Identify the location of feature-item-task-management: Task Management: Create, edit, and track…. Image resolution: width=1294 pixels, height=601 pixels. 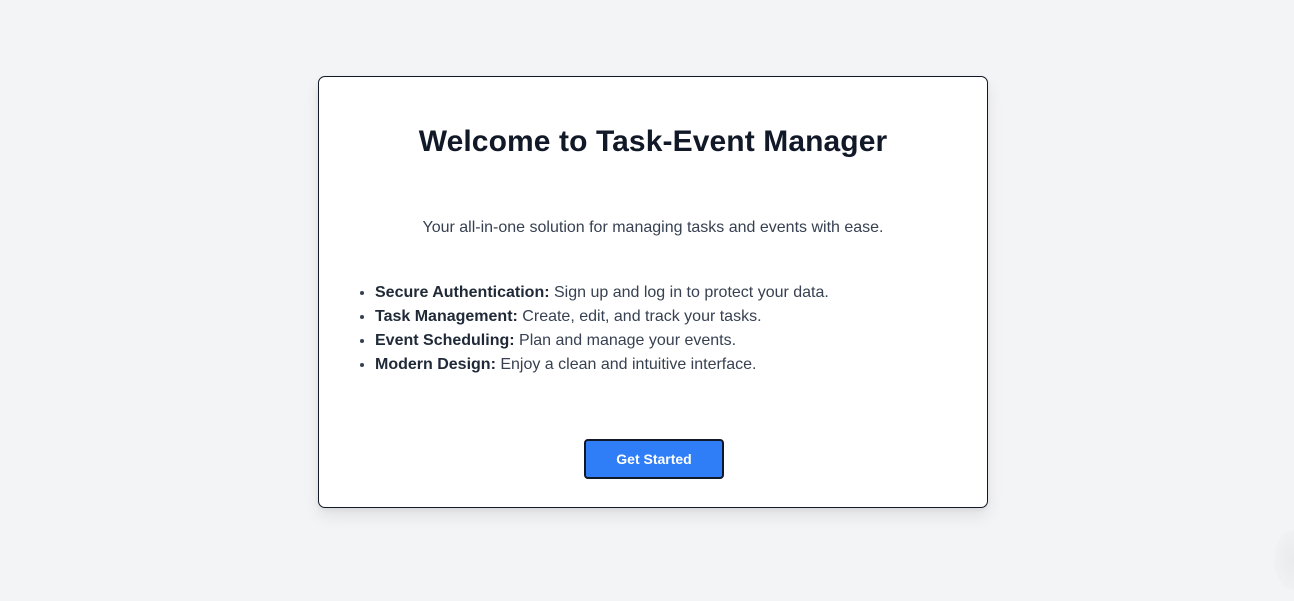
(602, 317).